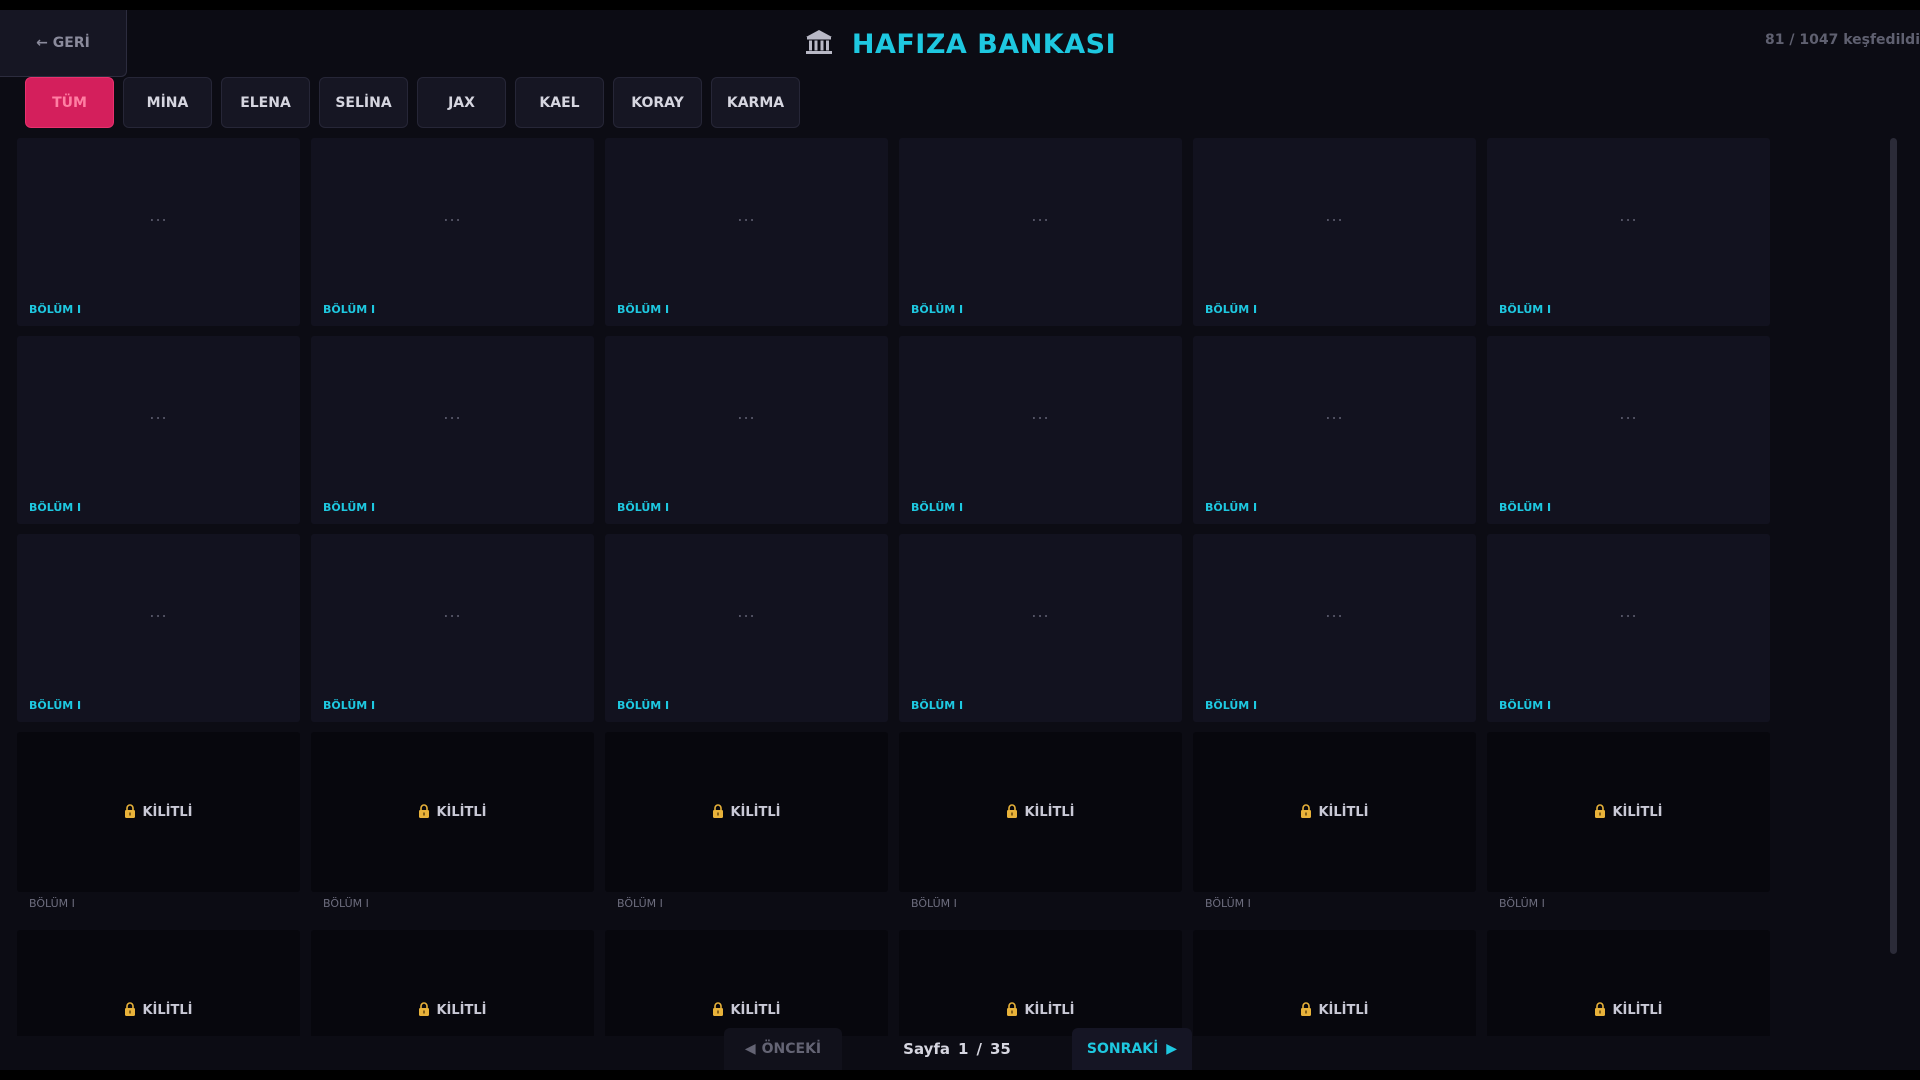 This screenshot has height=1080, width=1920. I want to click on grid-scrollbar, so click(1893, 546).